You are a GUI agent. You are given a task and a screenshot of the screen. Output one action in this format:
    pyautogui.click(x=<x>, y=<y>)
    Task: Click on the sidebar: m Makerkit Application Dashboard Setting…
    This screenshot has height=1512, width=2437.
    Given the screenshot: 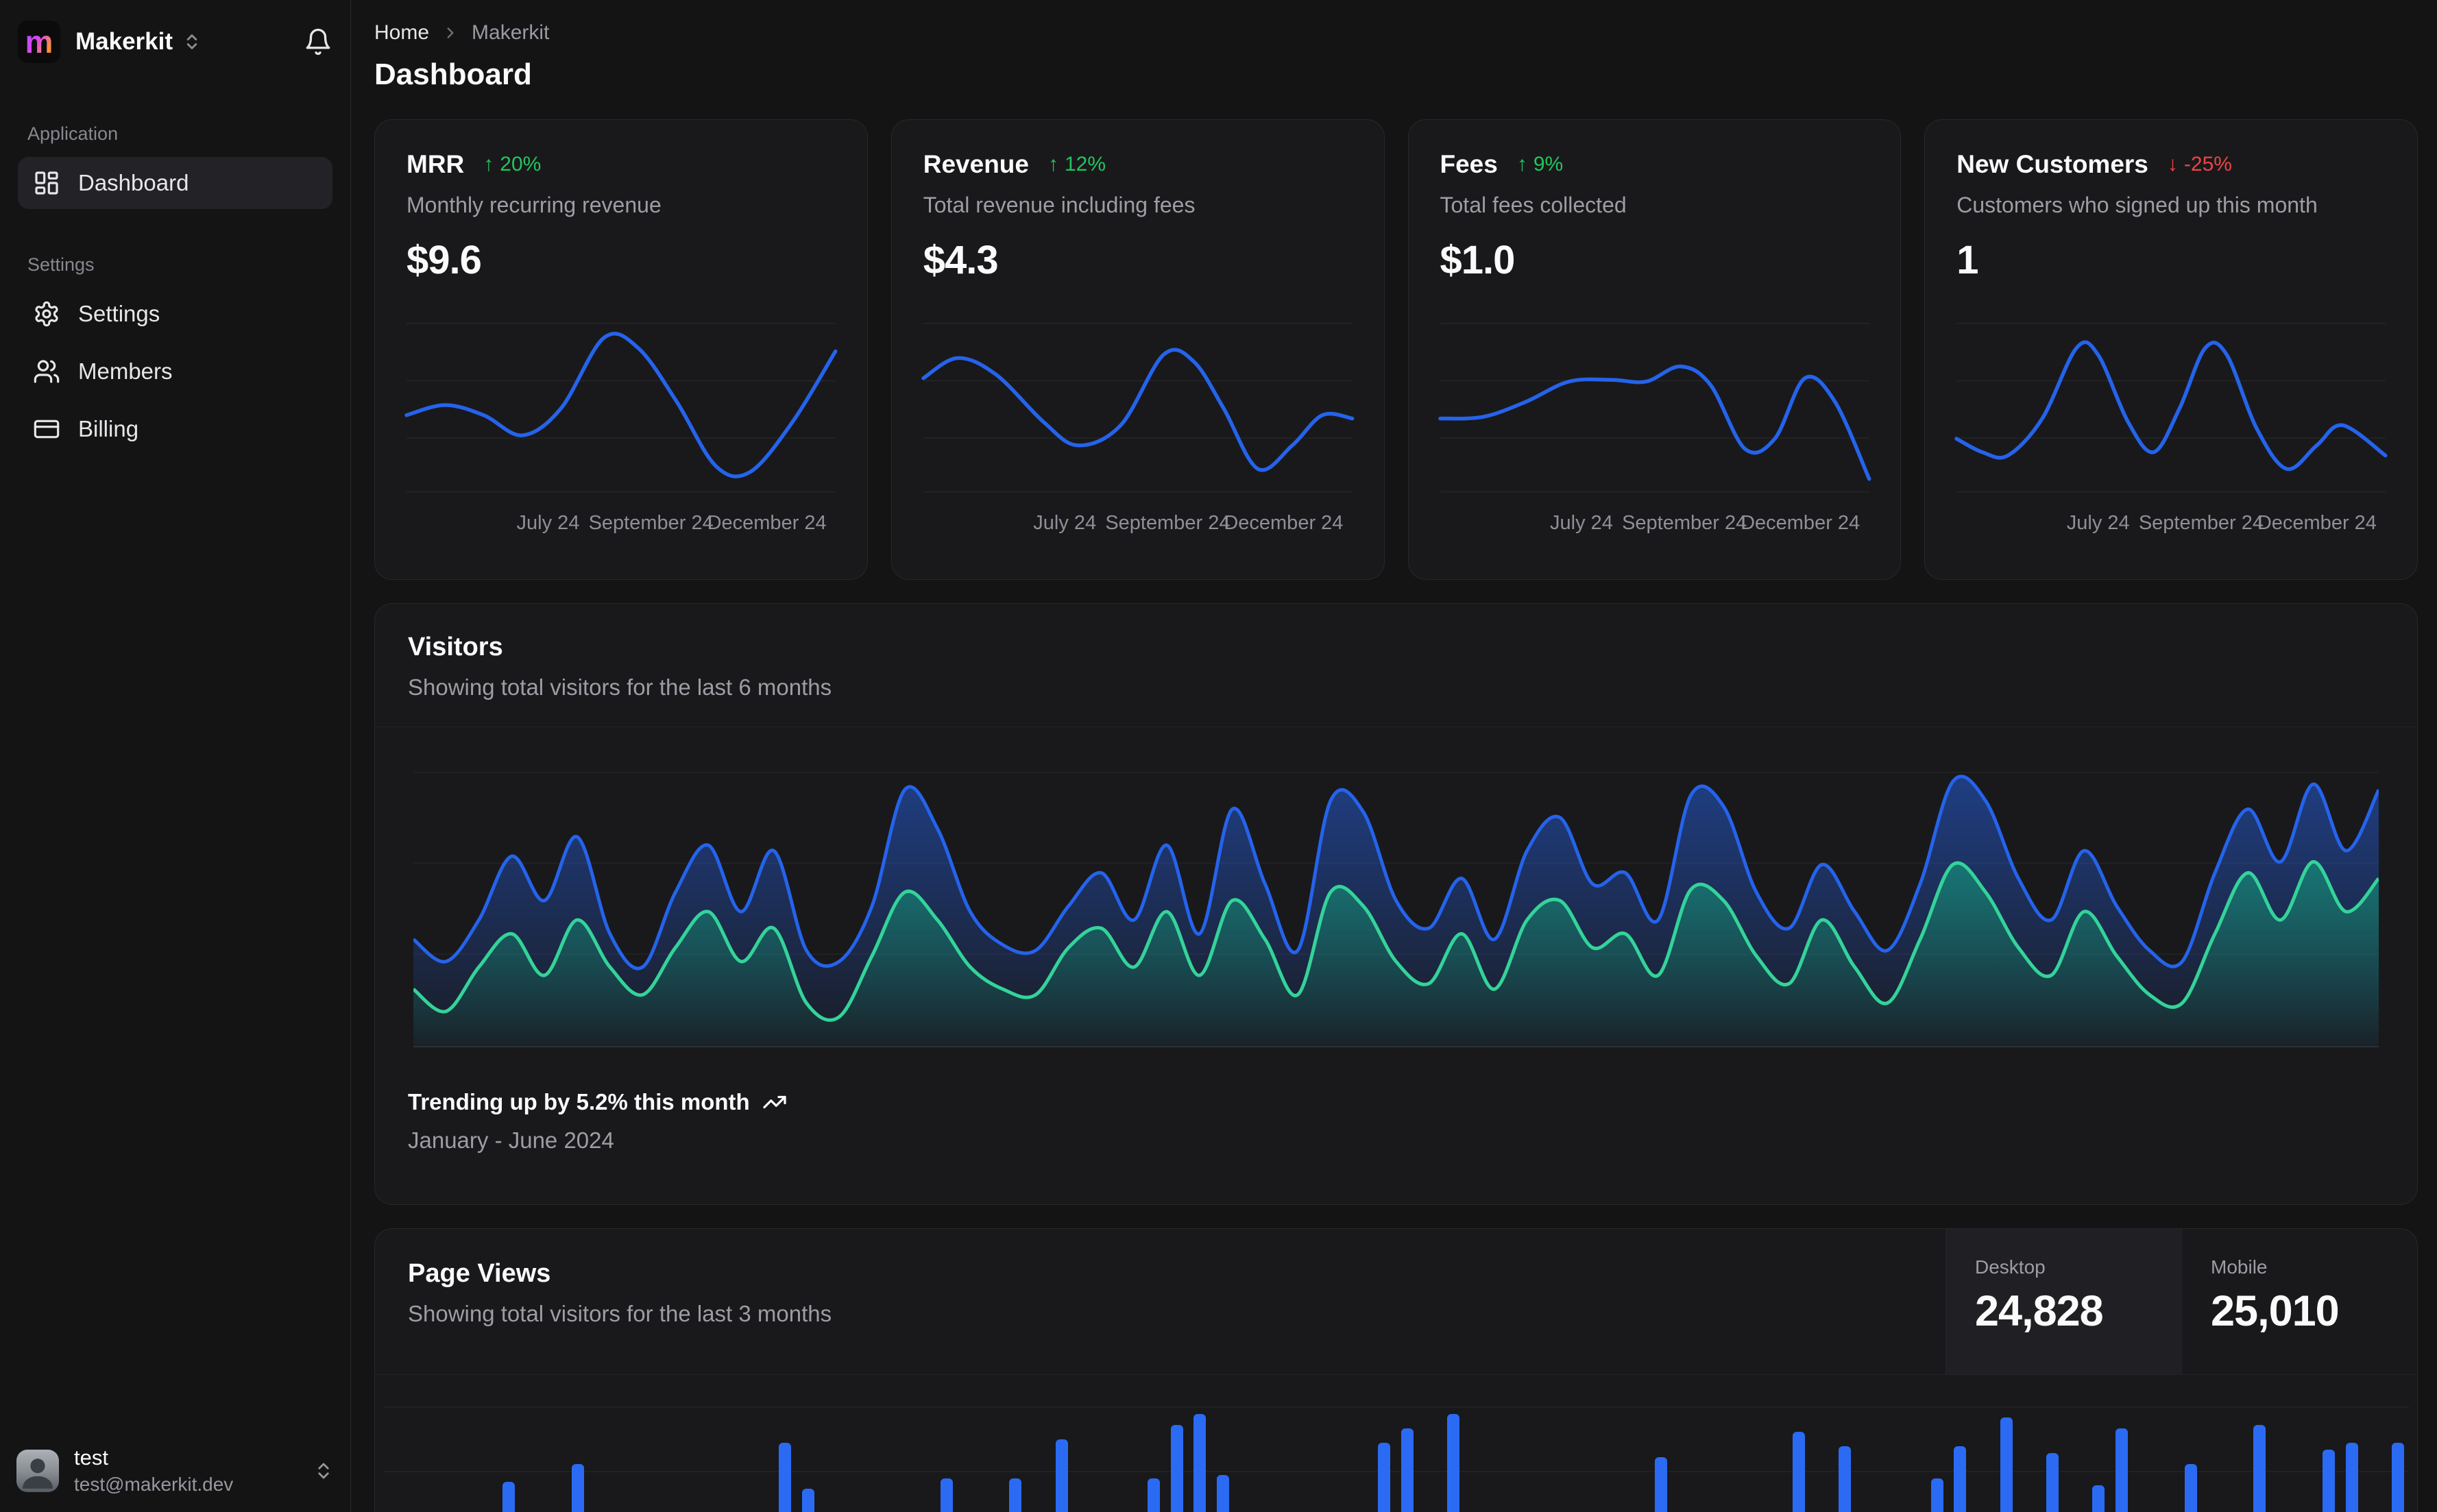 What is the action you would take?
    pyautogui.click(x=176, y=756)
    